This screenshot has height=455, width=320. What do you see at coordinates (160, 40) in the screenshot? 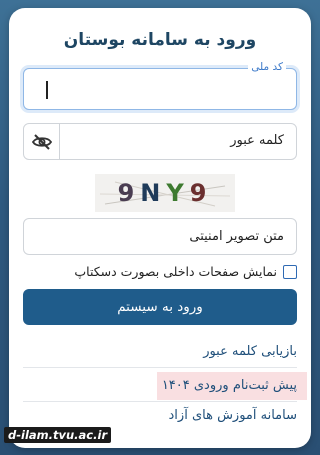
I see `page-title: ورود به سامانه بوستان` at bounding box center [160, 40].